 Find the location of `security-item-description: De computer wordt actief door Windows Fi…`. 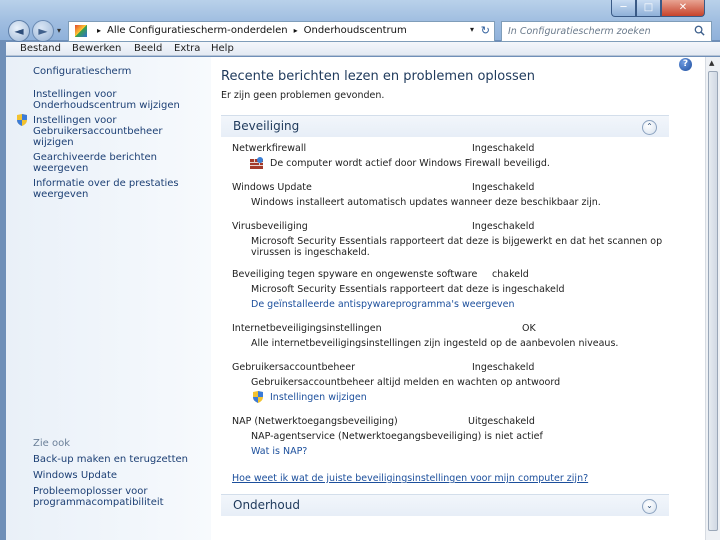

security-item-description: De computer wordt actief door Windows Fi… is located at coordinates (410, 163).